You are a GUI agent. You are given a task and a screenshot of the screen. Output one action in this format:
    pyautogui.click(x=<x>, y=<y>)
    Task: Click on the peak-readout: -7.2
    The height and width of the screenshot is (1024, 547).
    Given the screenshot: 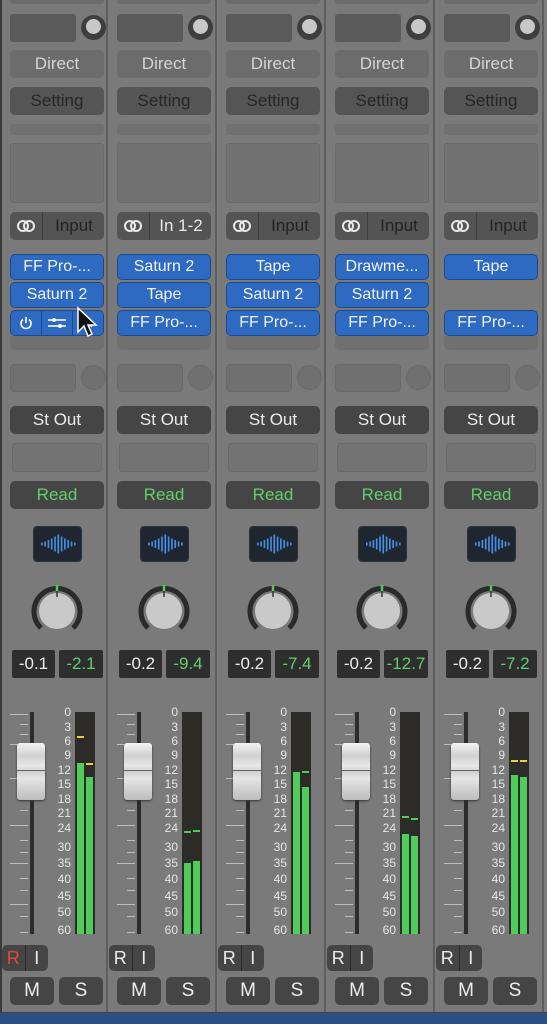 What is the action you would take?
    pyautogui.click(x=515, y=664)
    